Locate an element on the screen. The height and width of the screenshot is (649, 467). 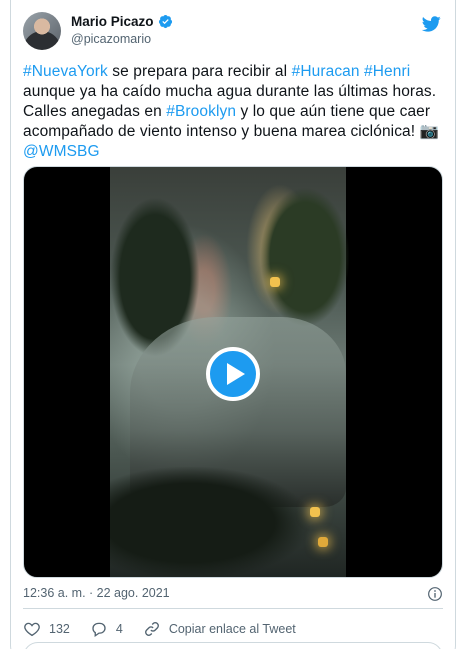
author-handle: @picazomario is located at coordinates (122, 39).